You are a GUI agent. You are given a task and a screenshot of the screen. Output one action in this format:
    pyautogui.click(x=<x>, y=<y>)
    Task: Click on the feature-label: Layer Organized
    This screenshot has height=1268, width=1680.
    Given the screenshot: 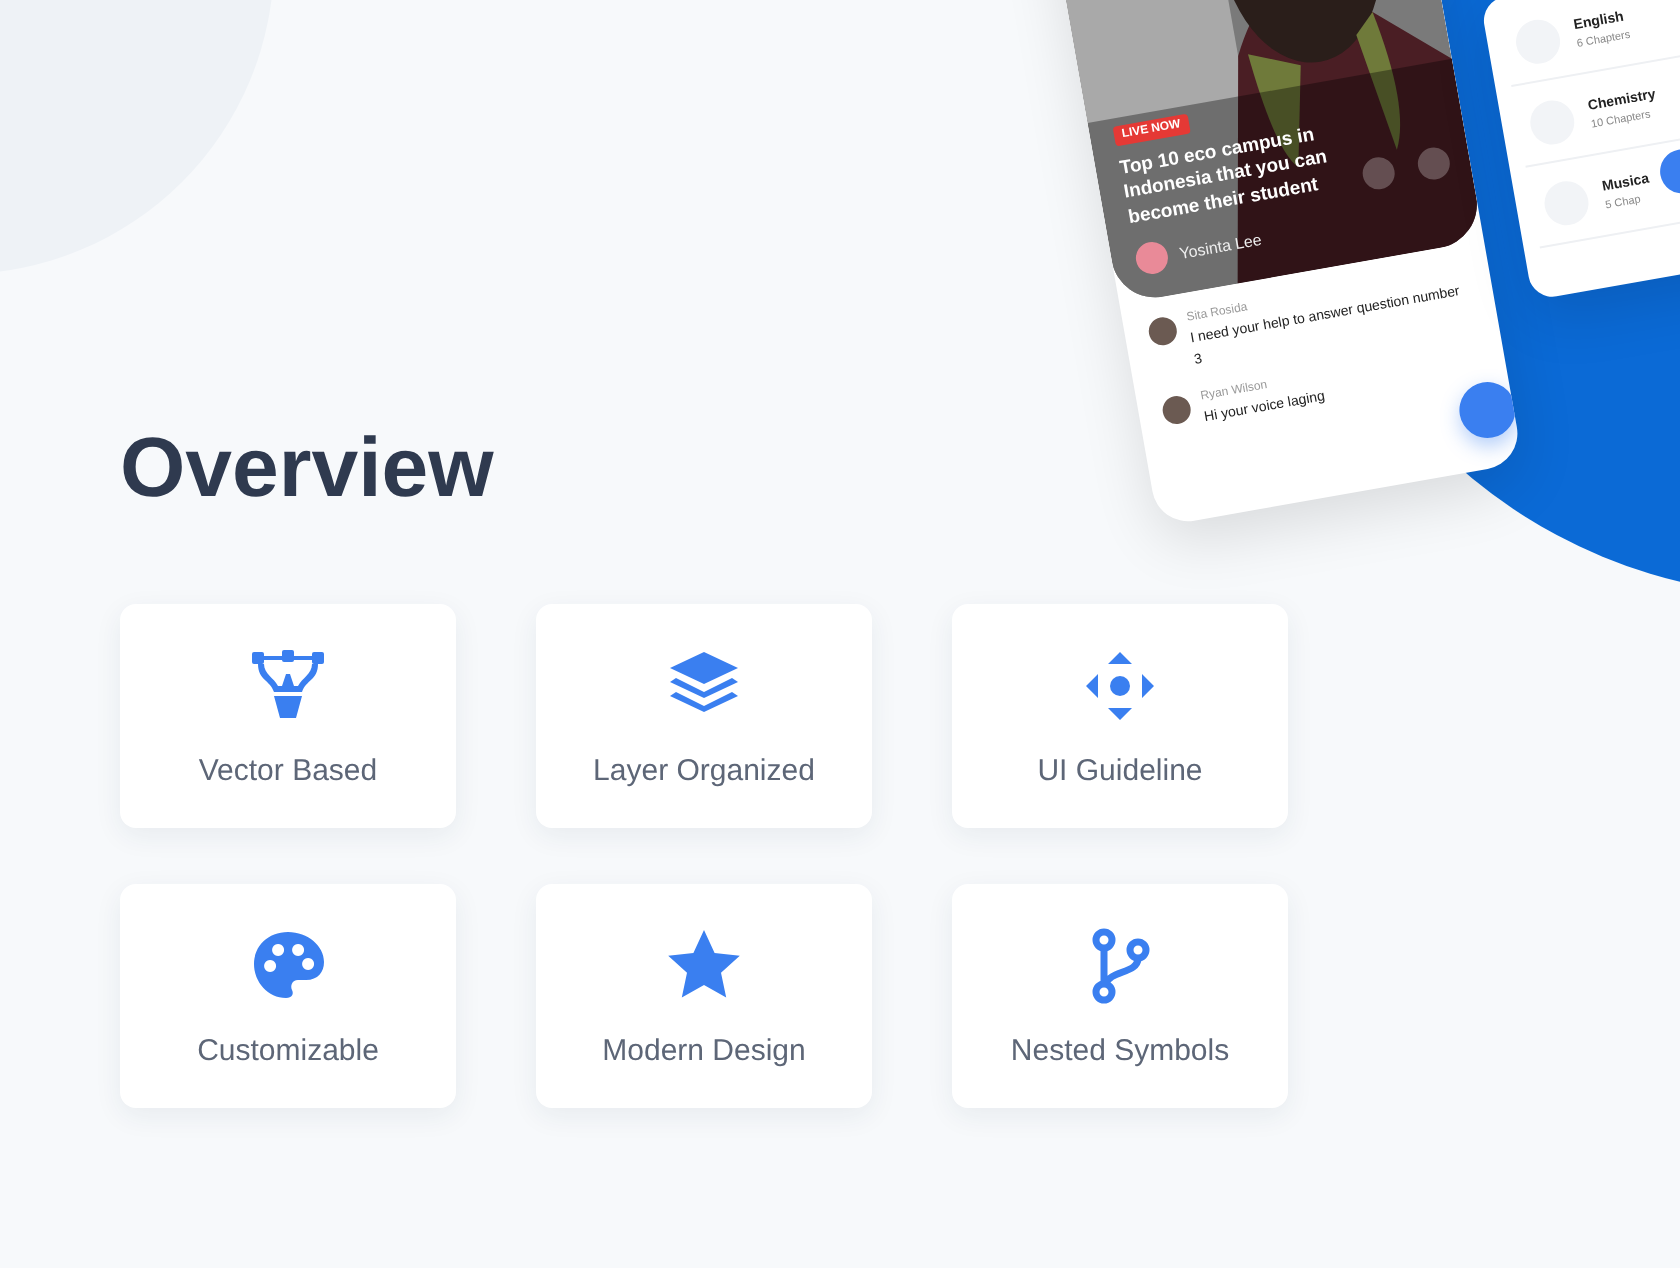 What is the action you would take?
    pyautogui.click(x=704, y=770)
    